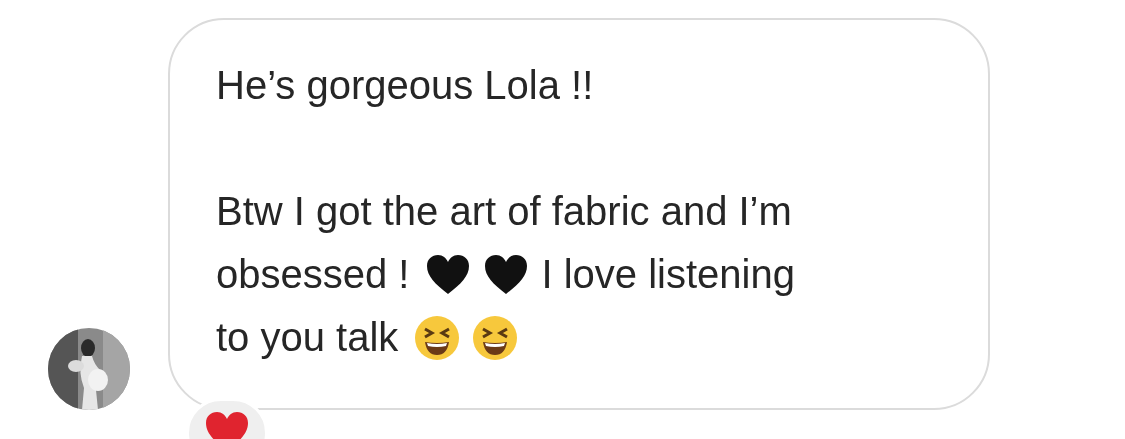 The height and width of the screenshot is (439, 1125). Describe the element at coordinates (504, 211) in the screenshot. I see `message-text: Btw I got the art of fabric and I’m` at that location.